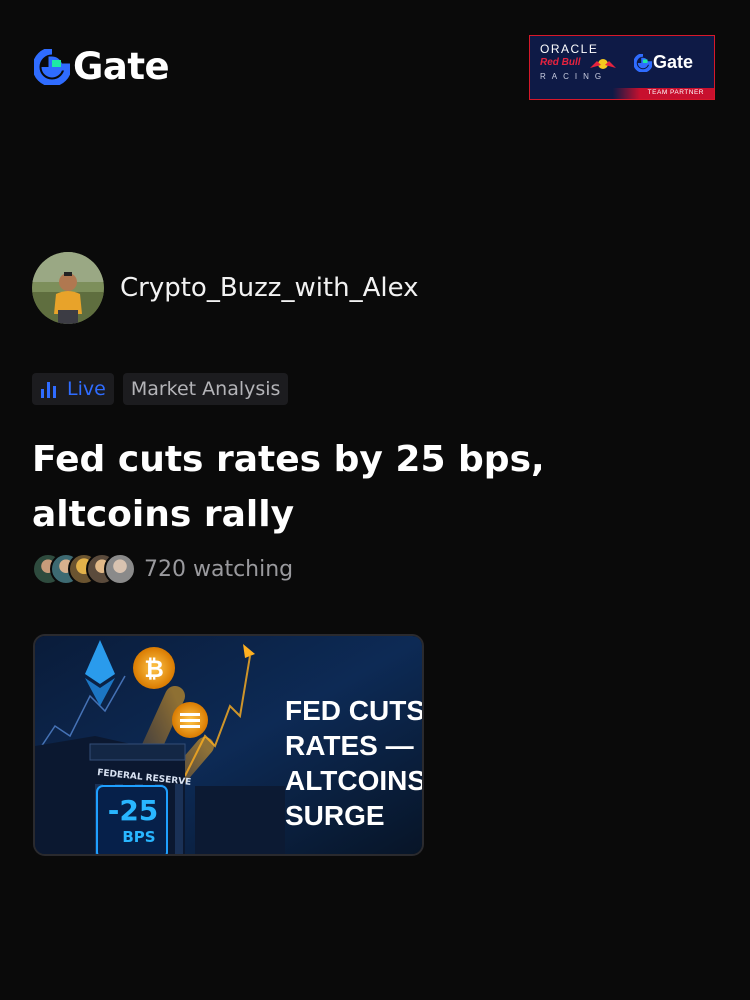 This screenshot has width=750, height=1000. What do you see at coordinates (86, 389) in the screenshot?
I see `live-tag-label: Live` at bounding box center [86, 389].